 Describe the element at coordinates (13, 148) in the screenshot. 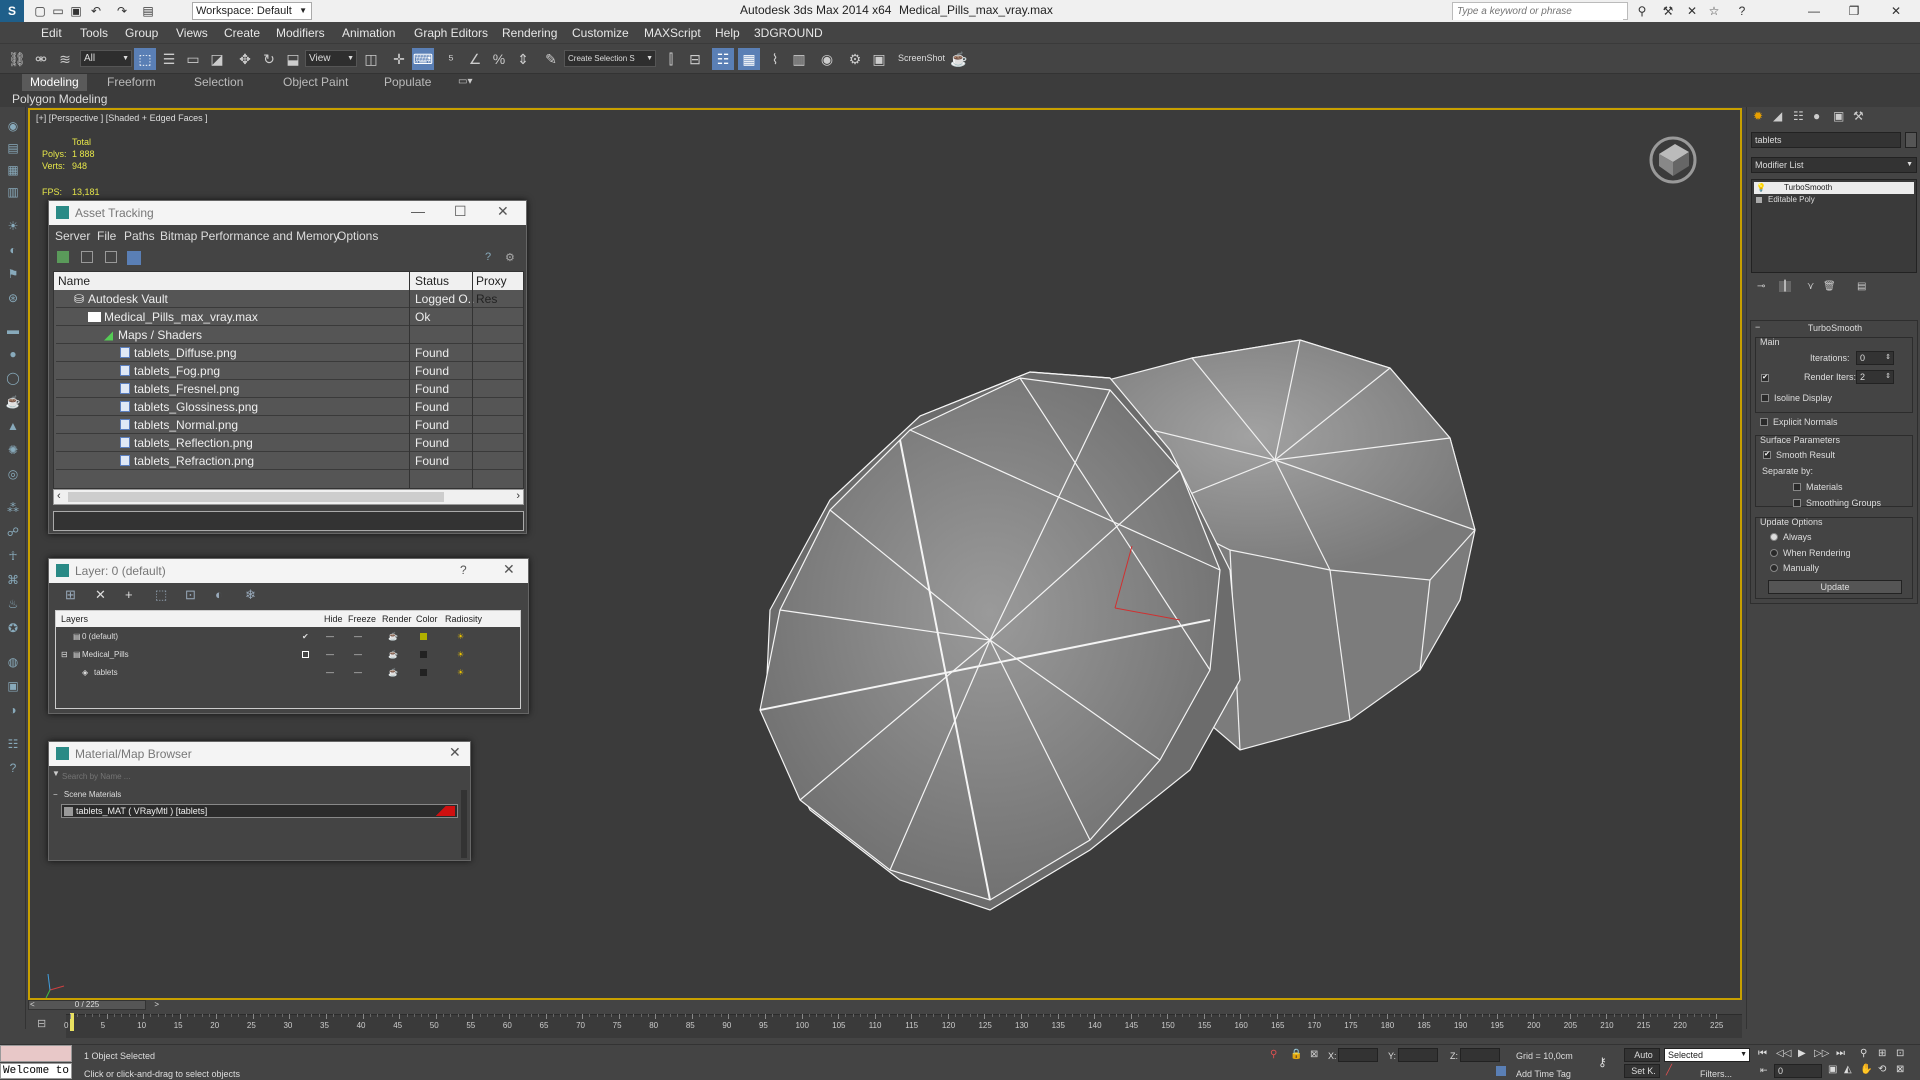

I see `create-tool-icon: ▤` at that location.